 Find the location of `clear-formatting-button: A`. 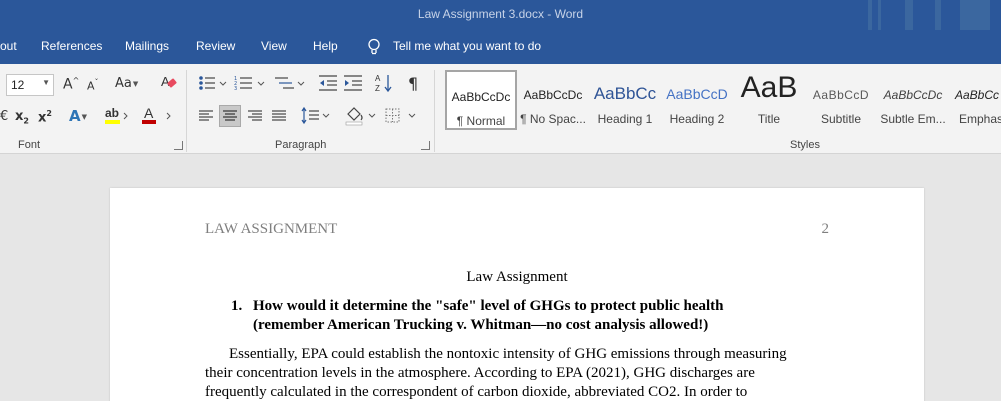

clear-formatting-button: A is located at coordinates (169, 83).